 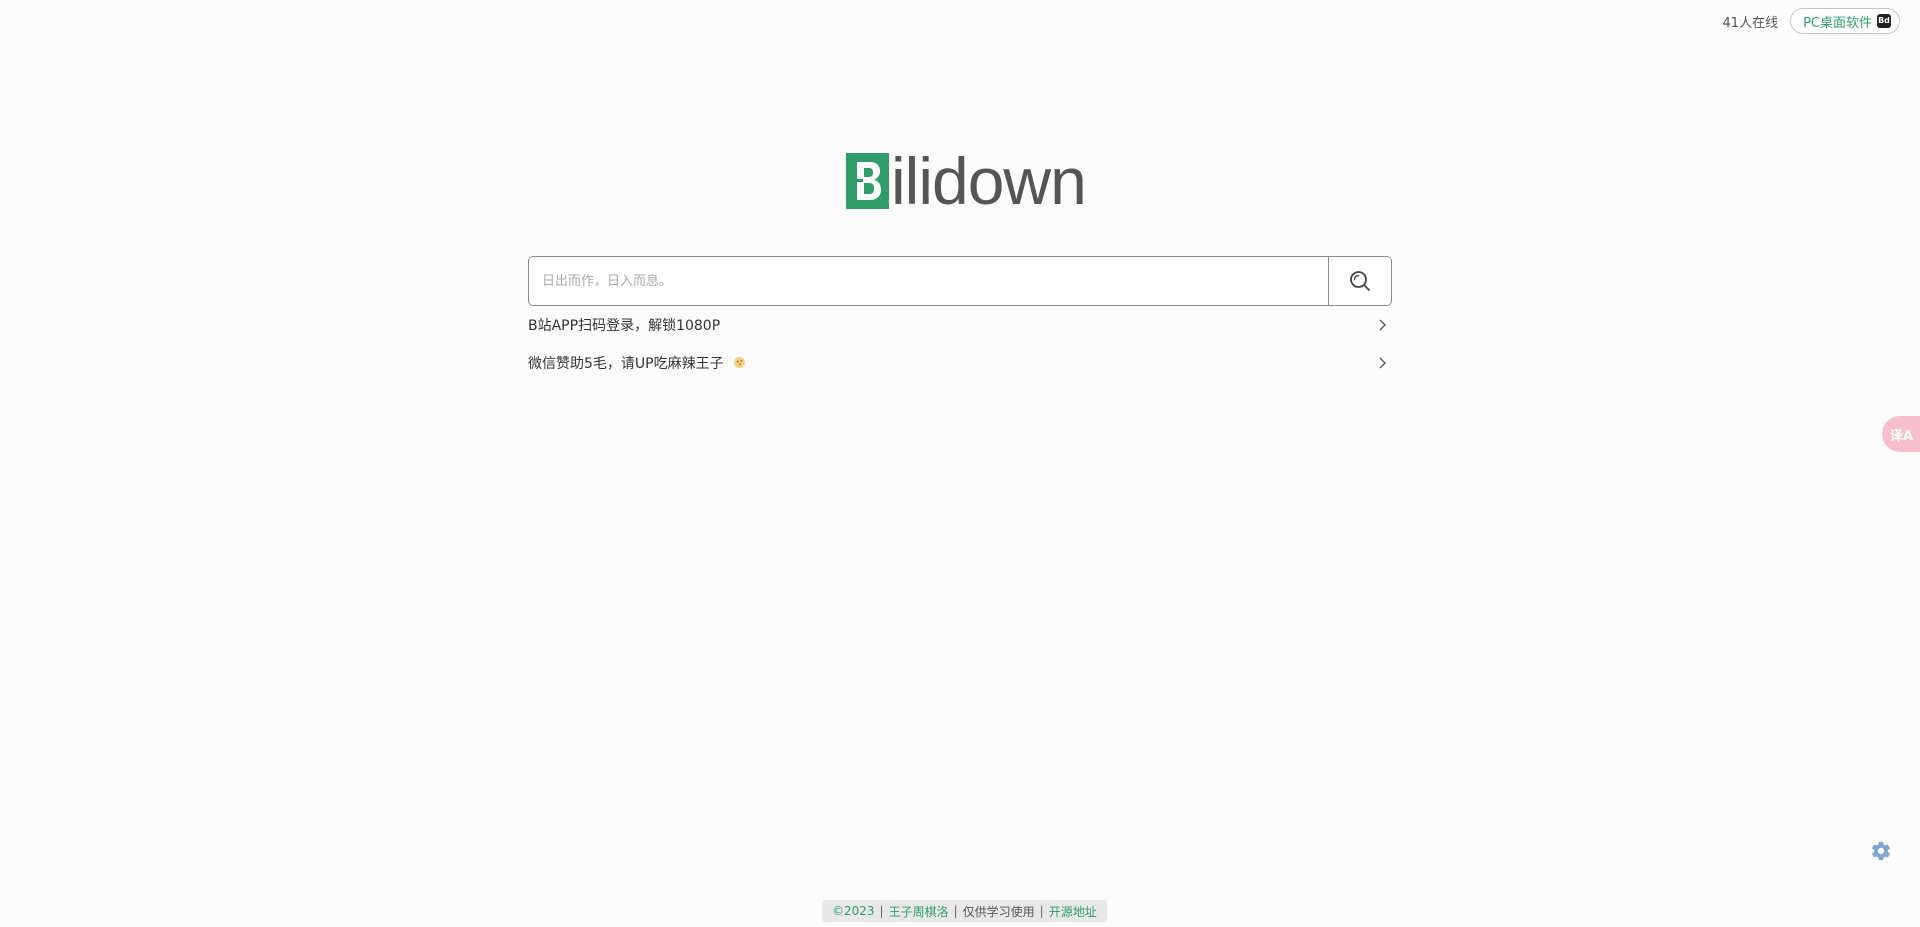 I want to click on translate-button: 译A, so click(x=1901, y=434).